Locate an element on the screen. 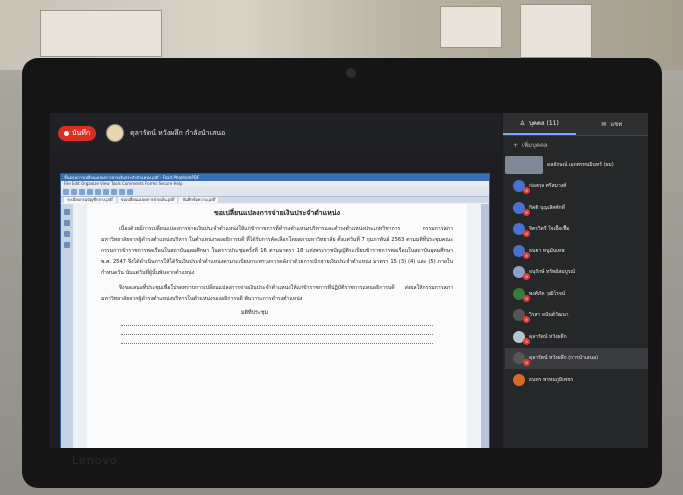 This screenshot has height=495, width=683. participant-row: × ดุลารัตน์ หวังผลึก (การนำเสนอ) is located at coordinates (576, 358).